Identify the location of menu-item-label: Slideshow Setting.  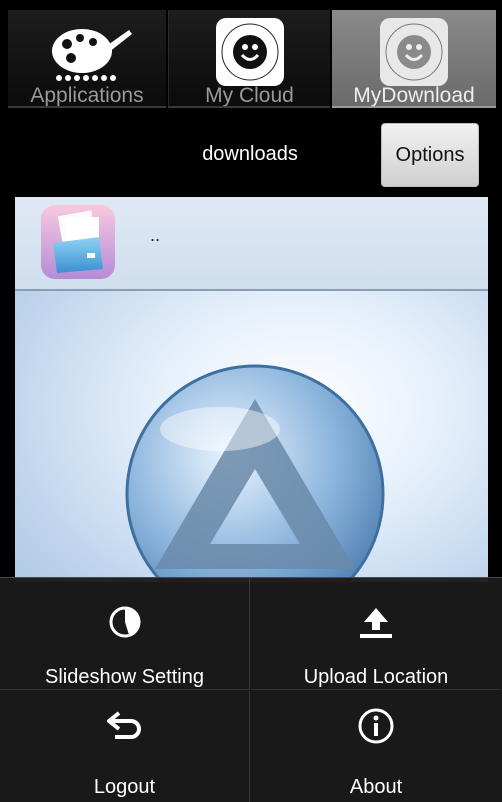
(124, 677).